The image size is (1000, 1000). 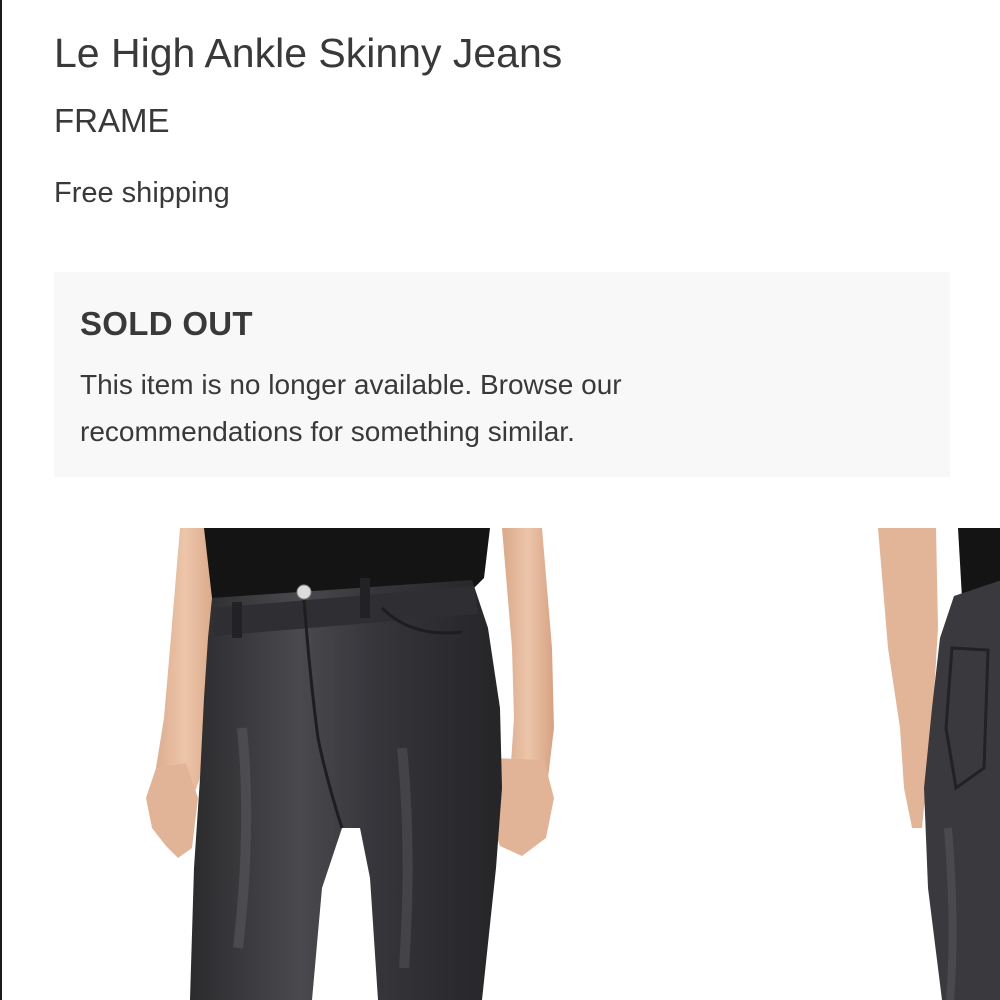 What do you see at coordinates (308, 53) in the screenshot?
I see `product-title: Le High Ankle Skinny Jeans` at bounding box center [308, 53].